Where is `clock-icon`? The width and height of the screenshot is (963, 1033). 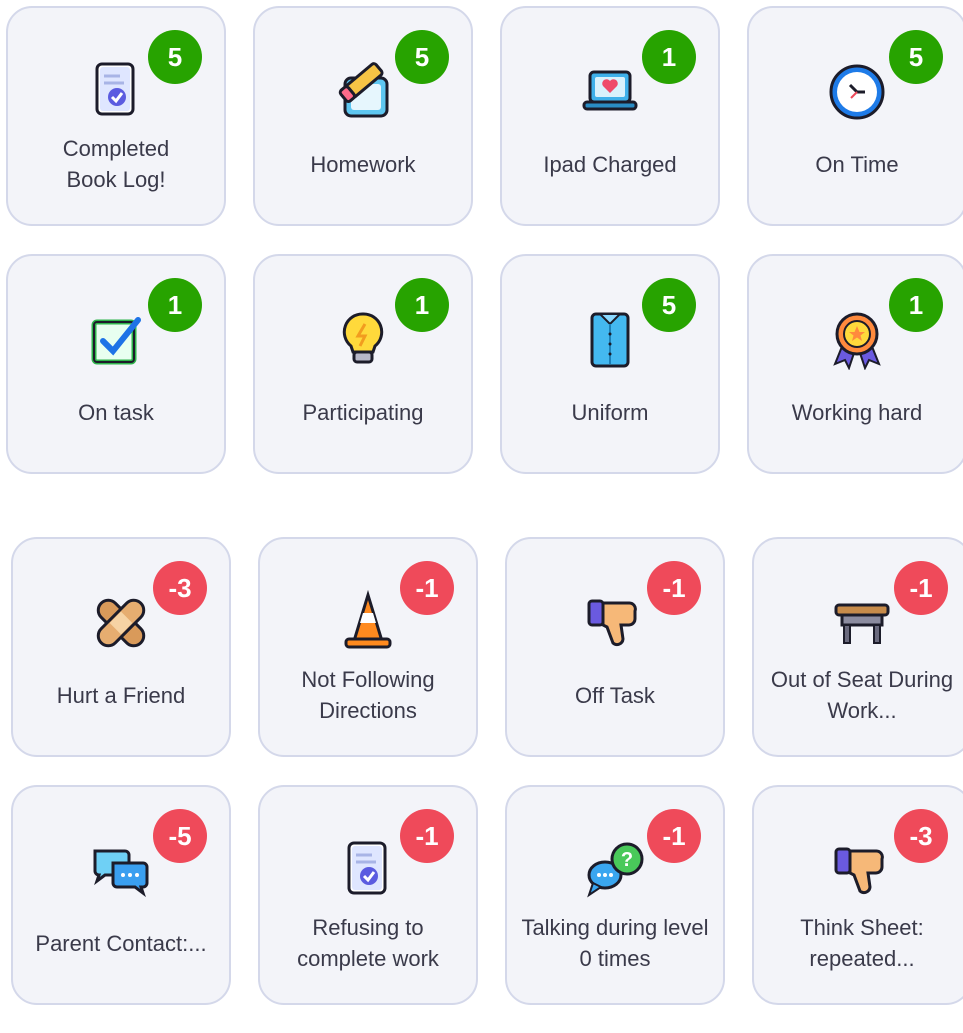 clock-icon is located at coordinates (857, 90).